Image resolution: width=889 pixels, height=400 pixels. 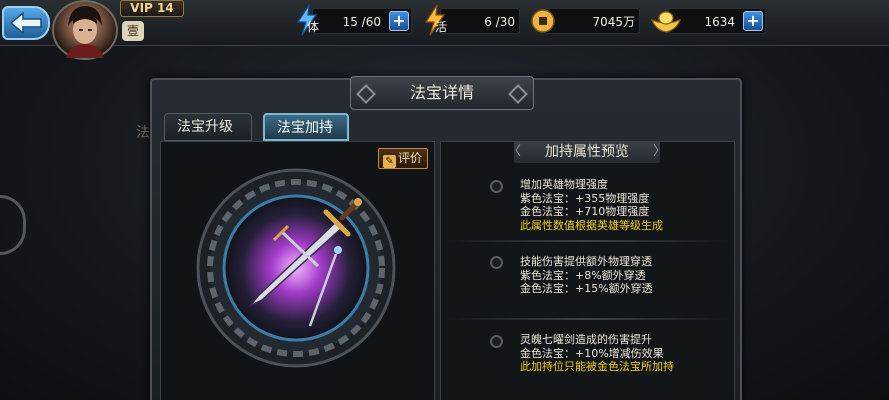 What do you see at coordinates (399, 21) in the screenshot?
I see `add-stamina-button: +` at bounding box center [399, 21].